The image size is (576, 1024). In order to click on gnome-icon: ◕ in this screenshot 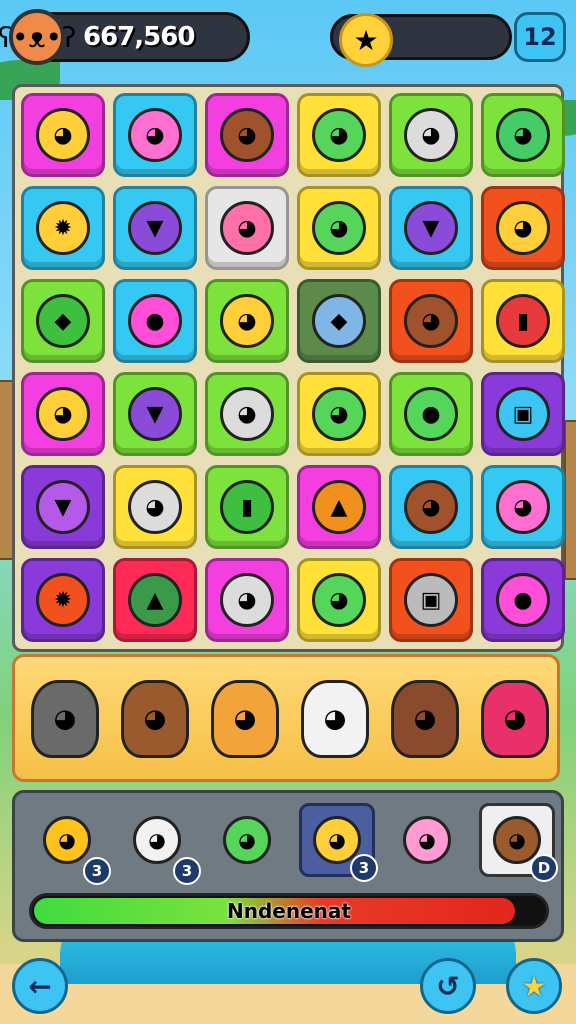, I will do `click(515, 719)`.